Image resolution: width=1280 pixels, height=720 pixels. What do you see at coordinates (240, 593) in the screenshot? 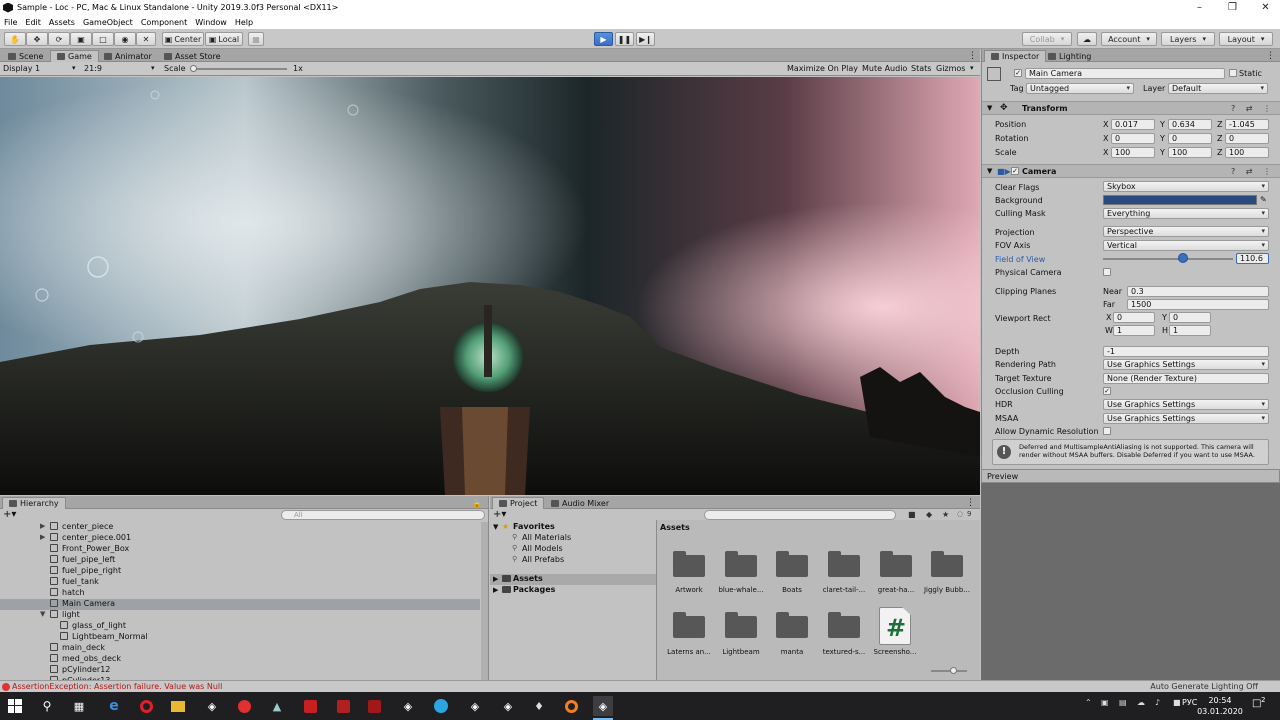
I see `hierarchy-item: hatch` at bounding box center [240, 593].